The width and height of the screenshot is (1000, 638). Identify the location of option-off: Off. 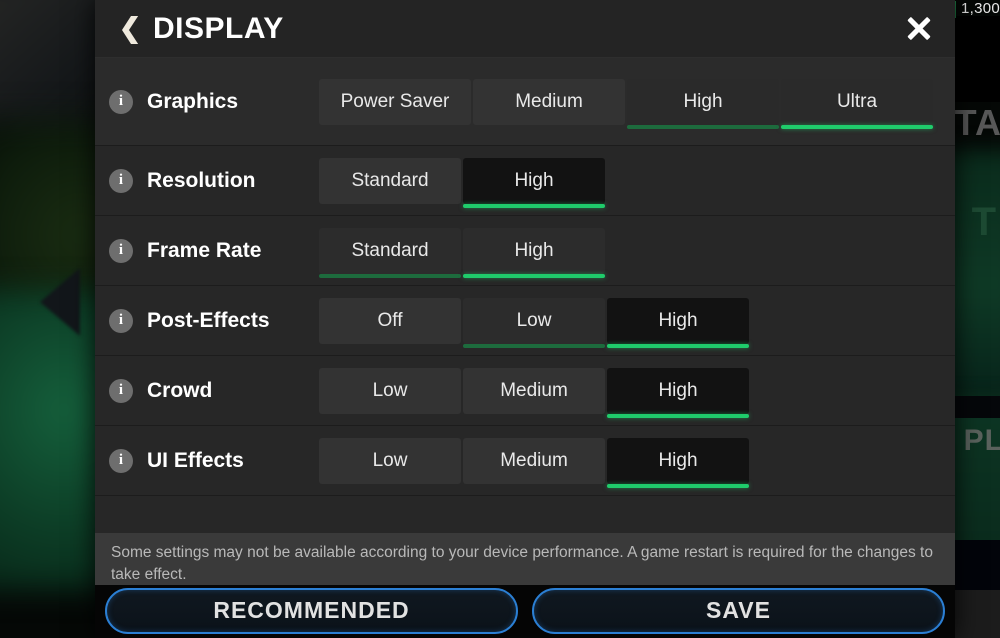
(390, 320).